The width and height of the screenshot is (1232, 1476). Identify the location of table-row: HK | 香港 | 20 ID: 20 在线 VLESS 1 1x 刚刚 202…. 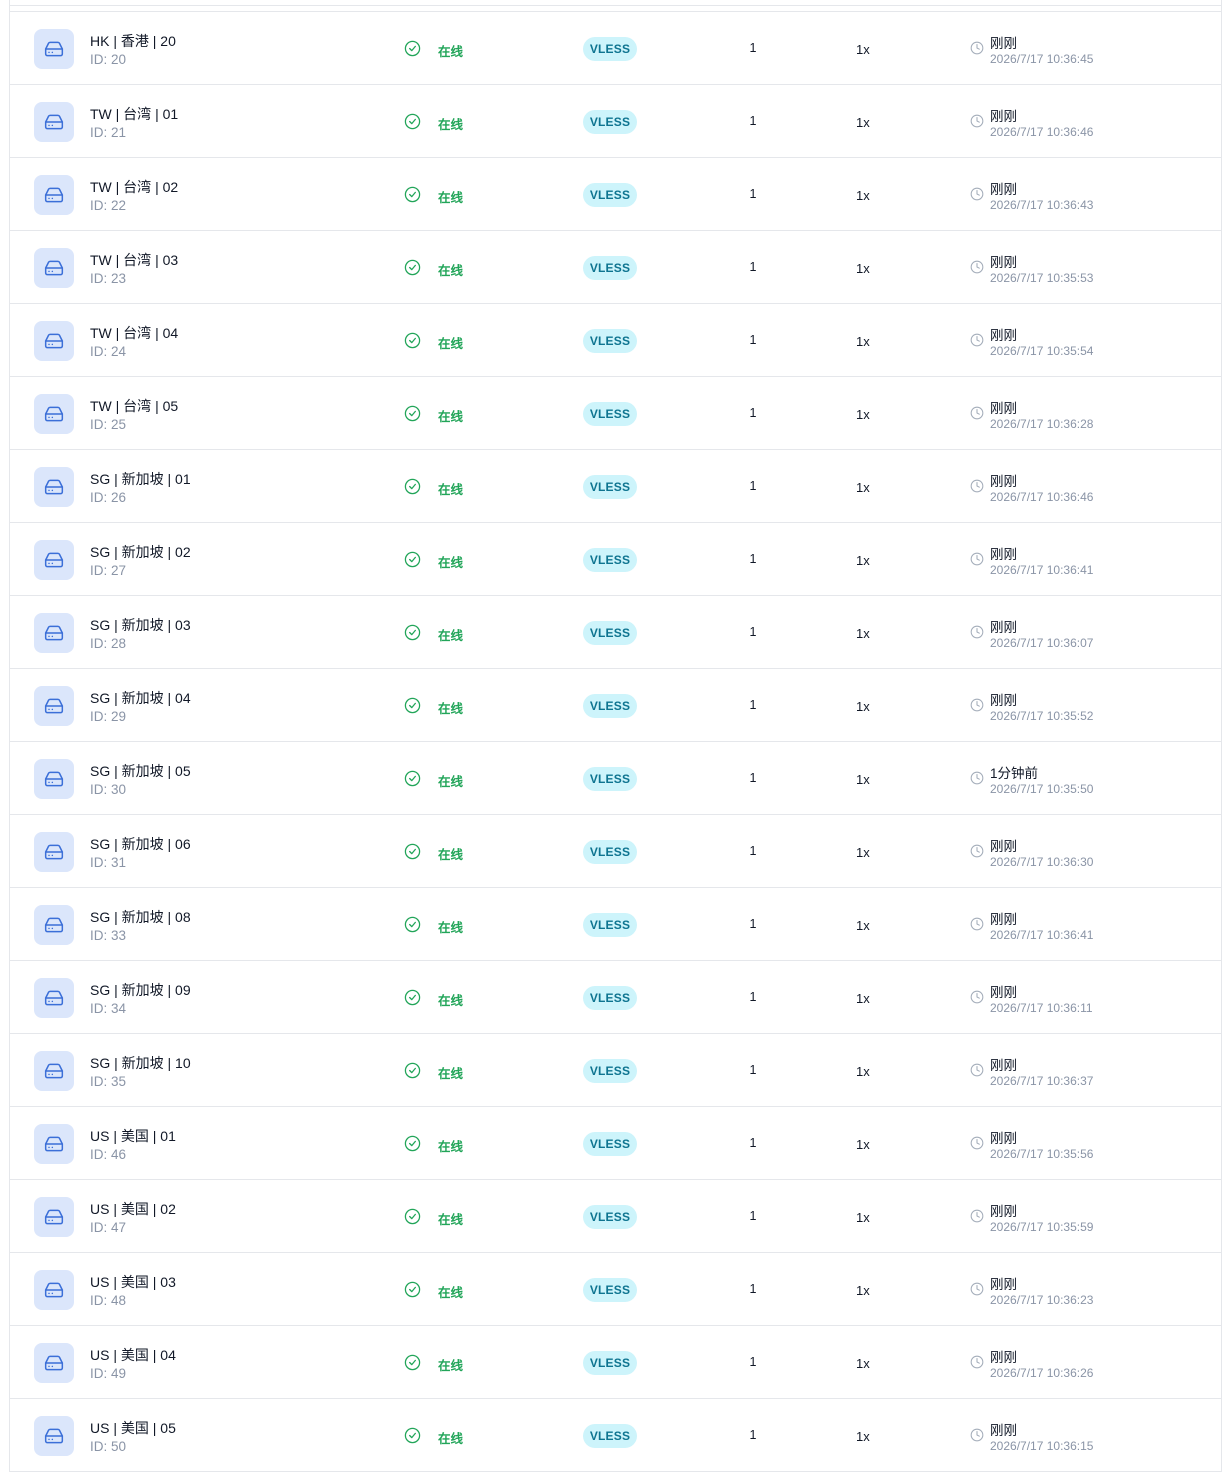
(615, 48).